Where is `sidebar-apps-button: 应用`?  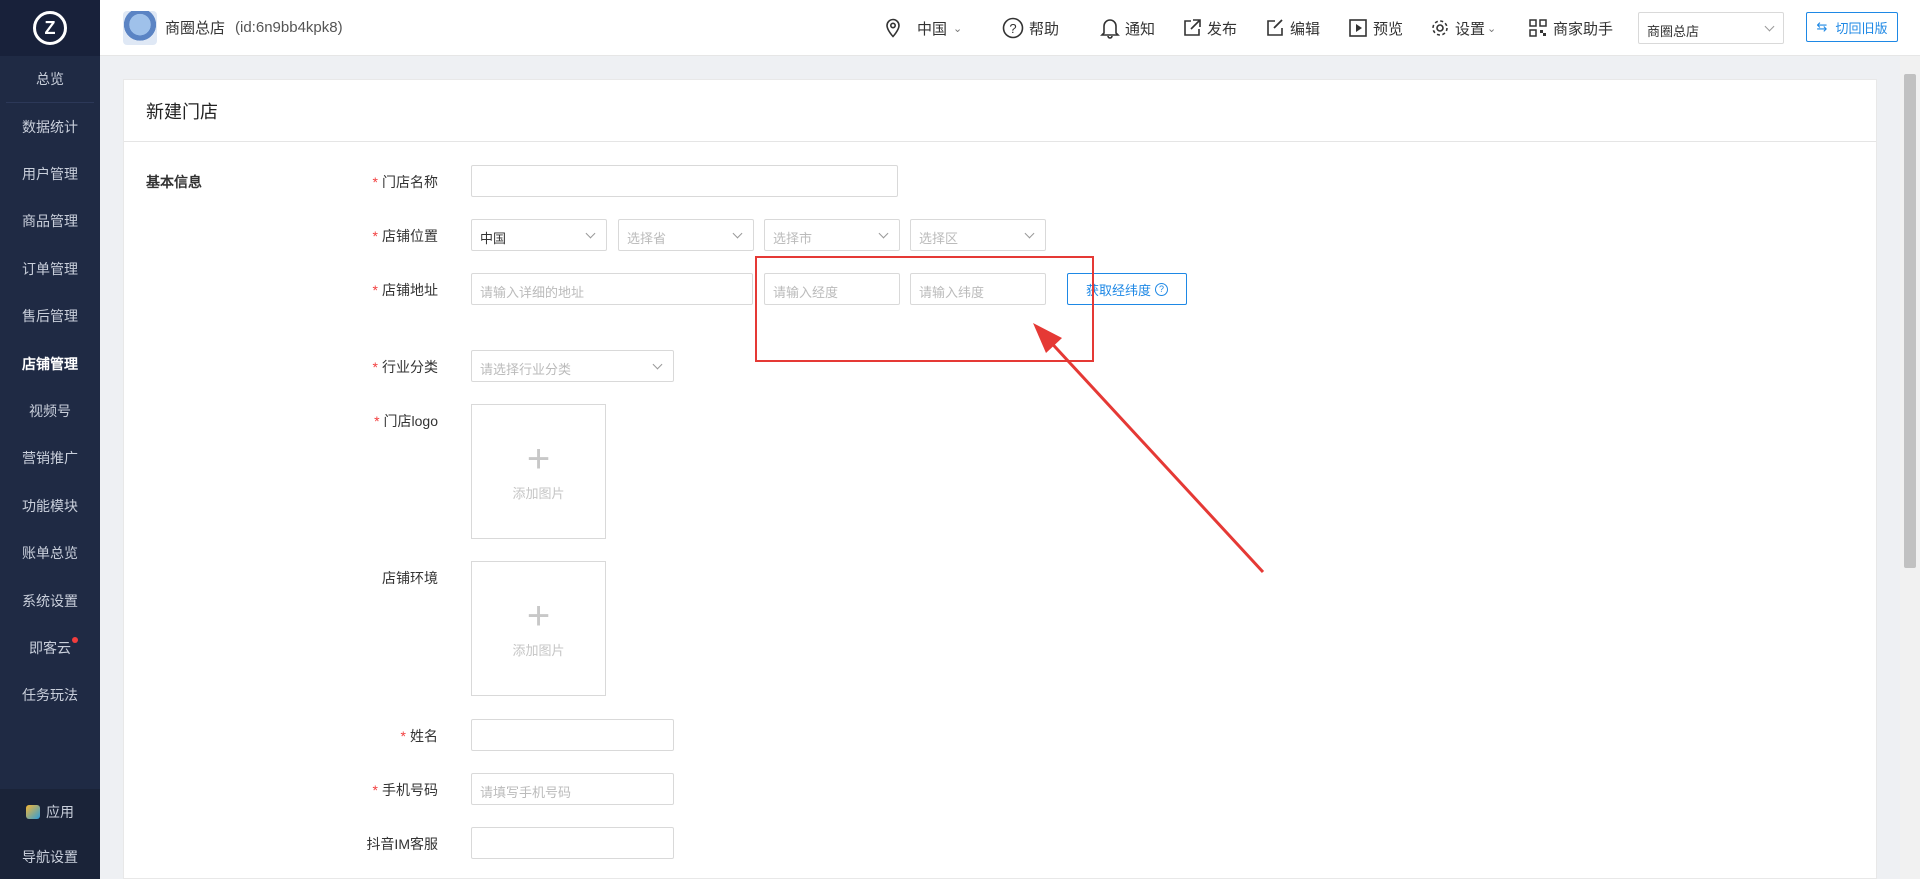 sidebar-apps-button: 应用 is located at coordinates (50, 811).